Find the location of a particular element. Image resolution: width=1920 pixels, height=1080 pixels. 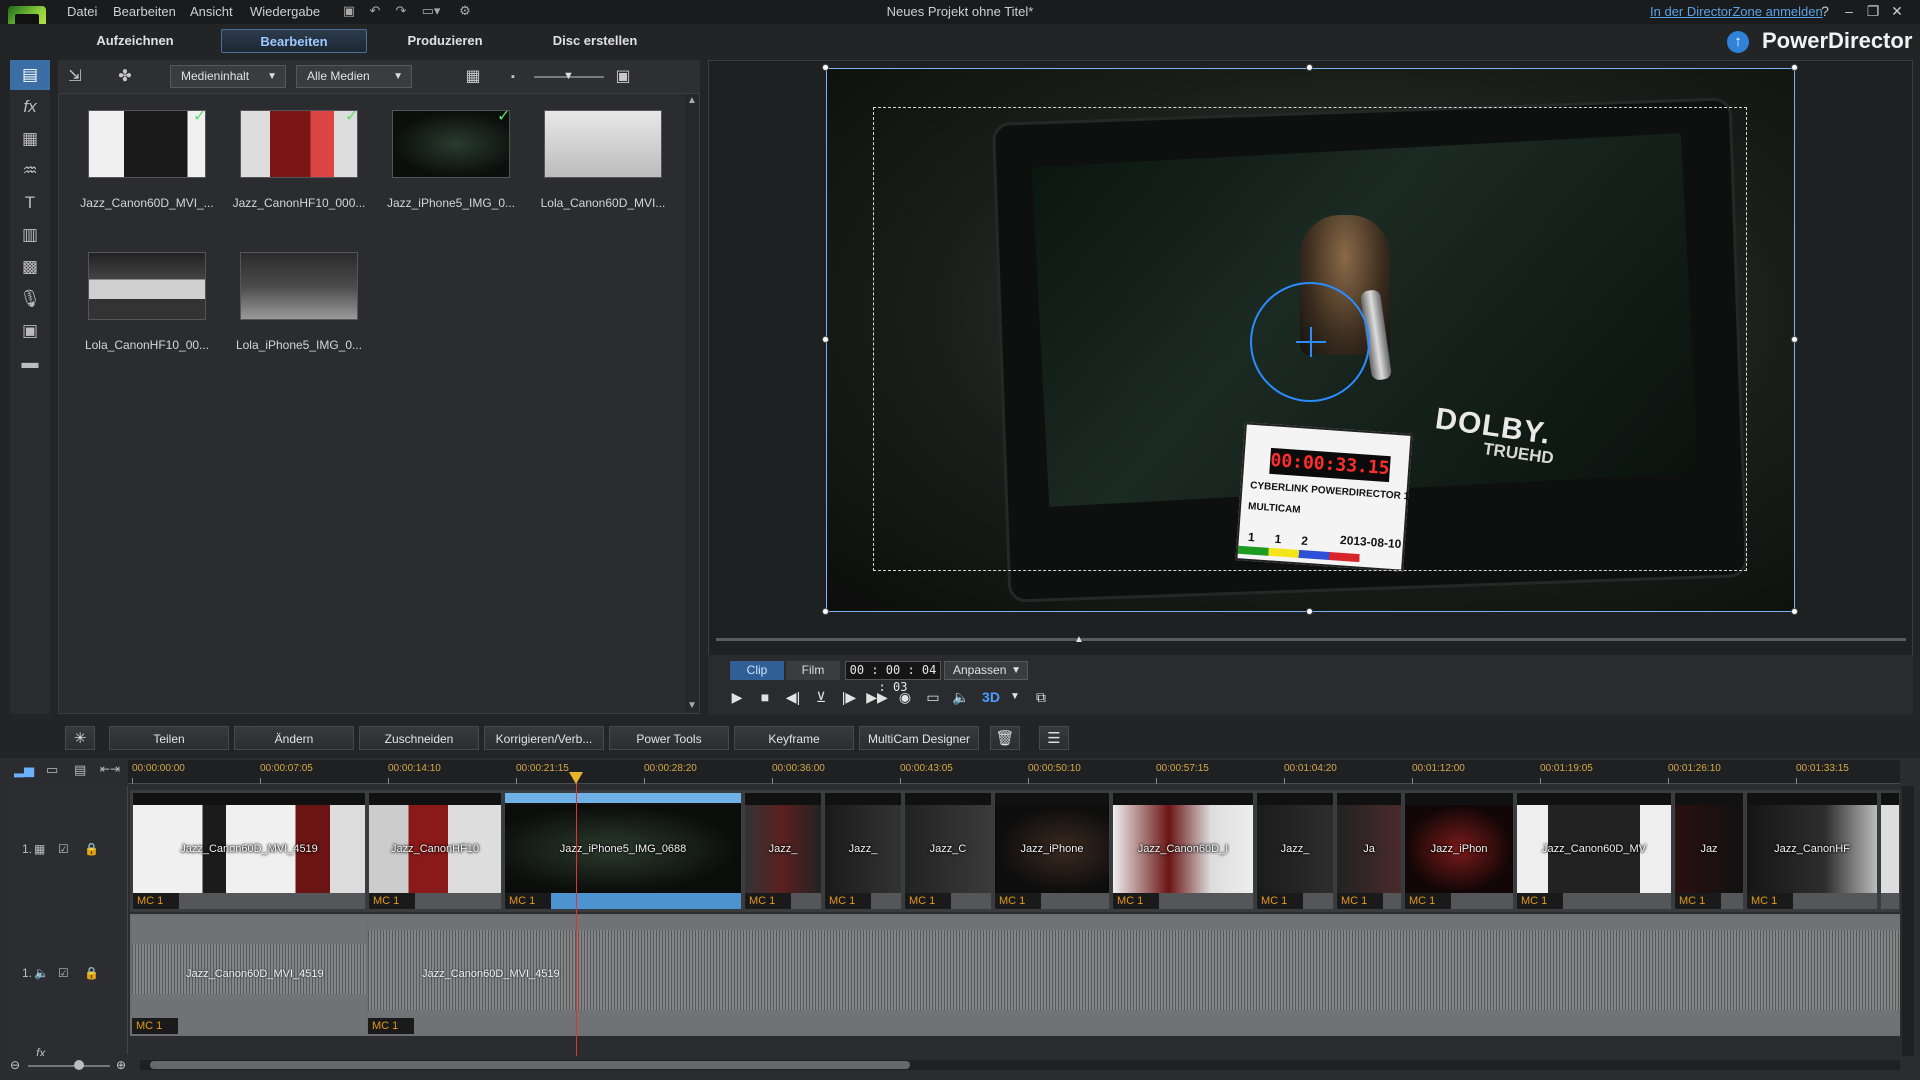

transition-room-icon: ▥ is located at coordinates (30, 235).